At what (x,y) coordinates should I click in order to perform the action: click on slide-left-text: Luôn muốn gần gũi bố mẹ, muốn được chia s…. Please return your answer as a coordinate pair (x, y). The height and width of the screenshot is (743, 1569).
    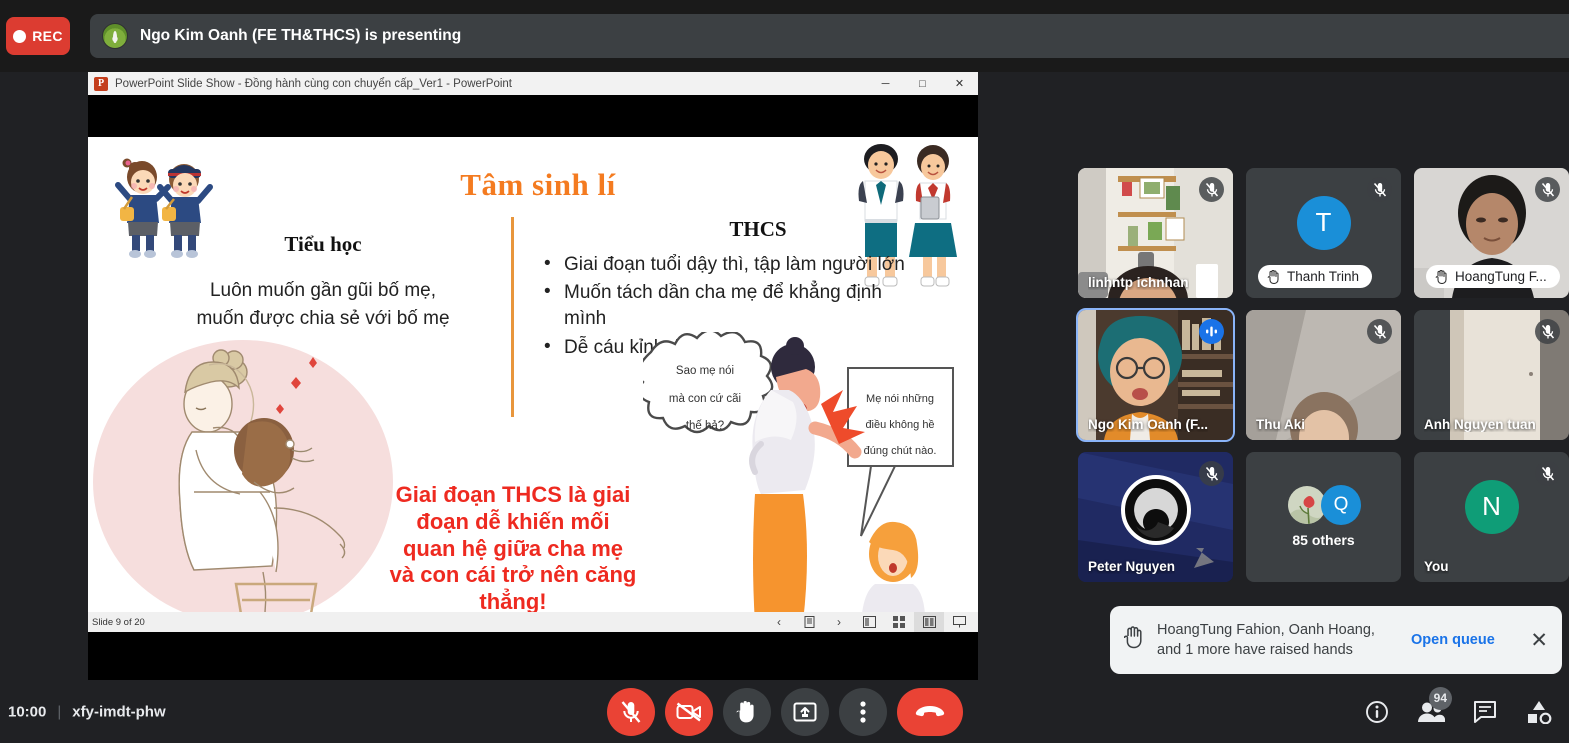
    Looking at the image, I should click on (323, 304).